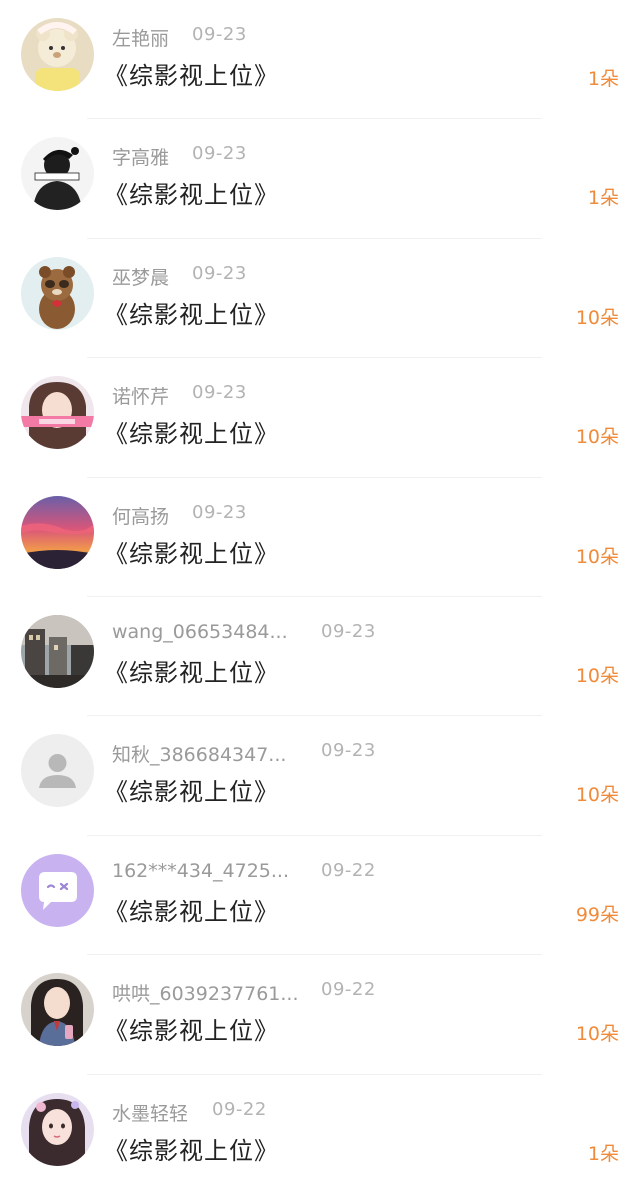 This screenshot has width=640, height=1194. Describe the element at coordinates (320, 537) in the screenshot. I see `list-item: 何高扬 09-23 《综影视上位》 10朵` at that location.